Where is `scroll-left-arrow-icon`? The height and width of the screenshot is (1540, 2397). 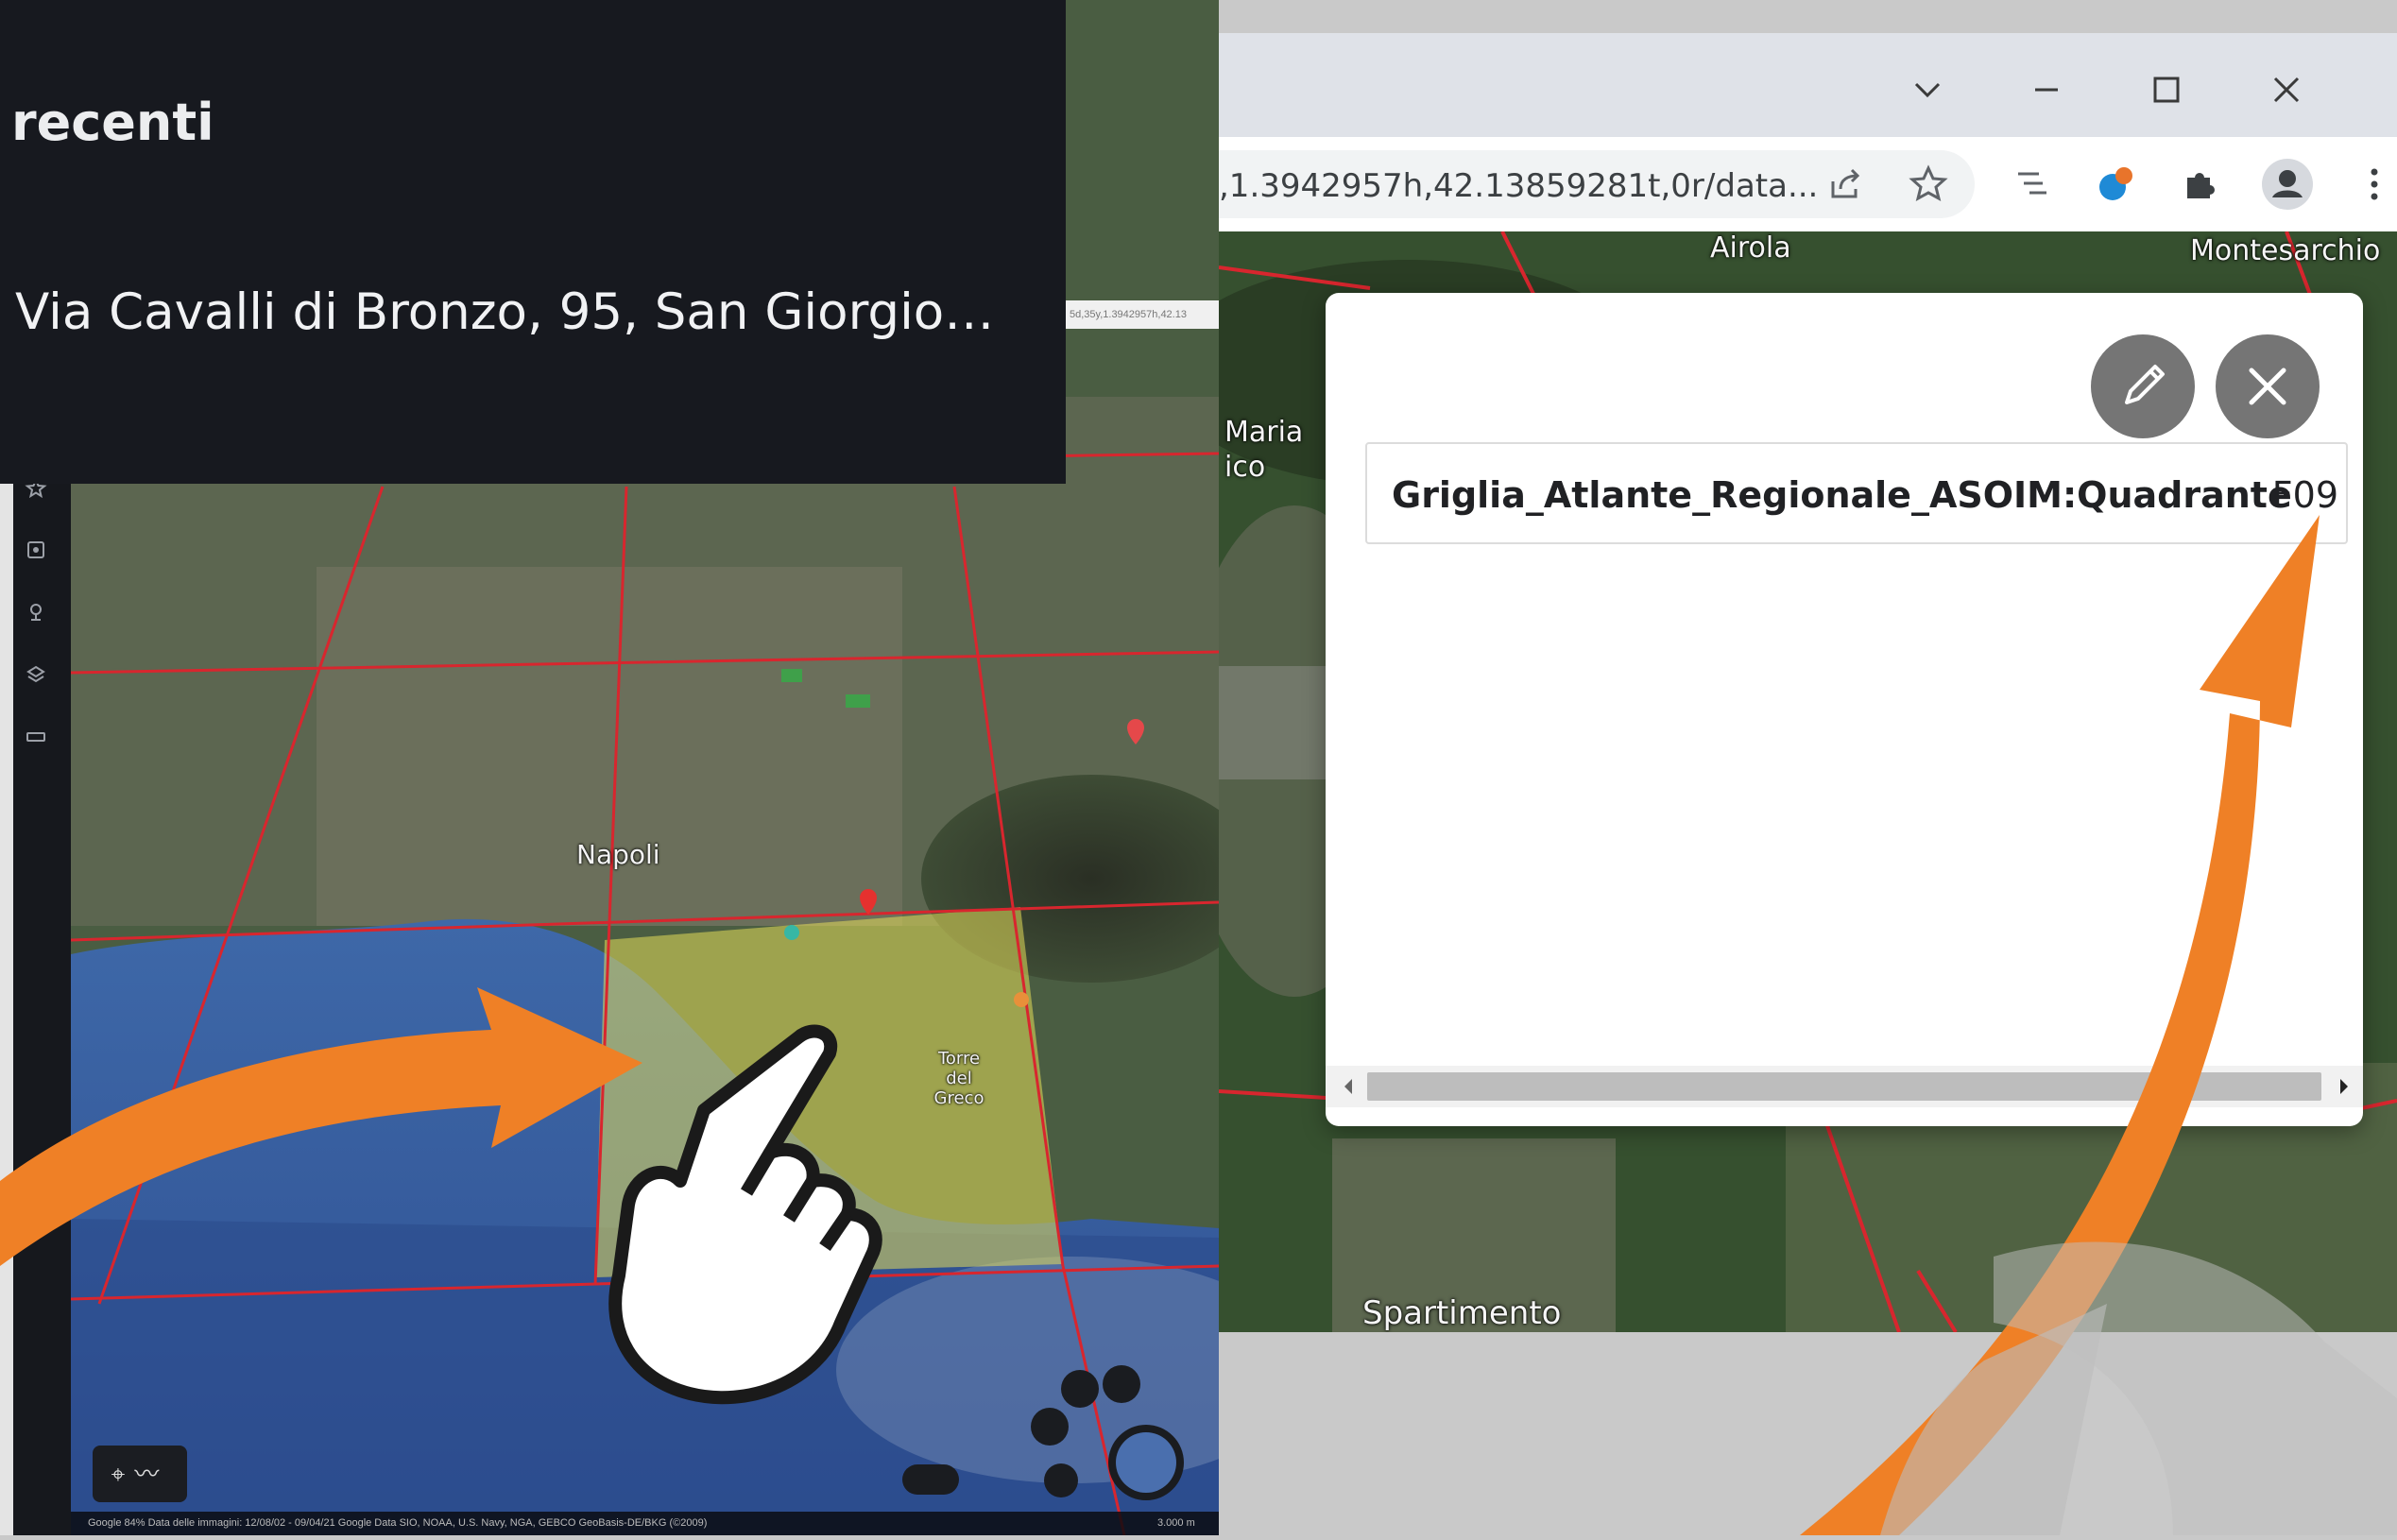 scroll-left-arrow-icon is located at coordinates (1348, 1086).